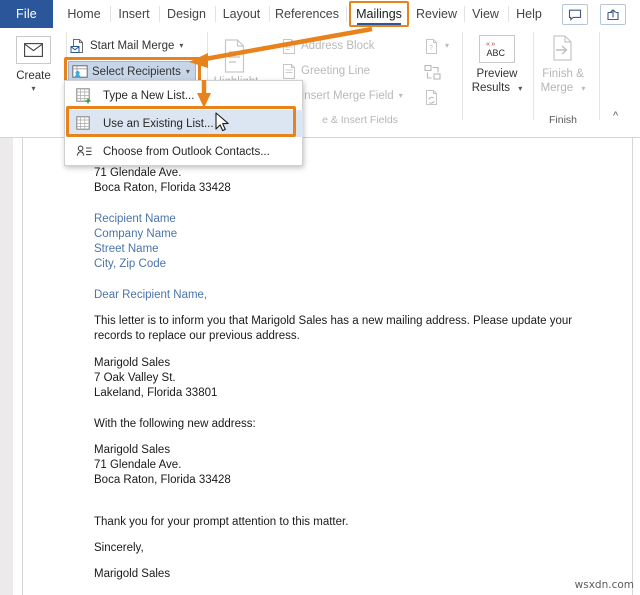 This screenshot has width=640, height=595. Describe the element at coordinates (138, 465) in the screenshot. I see `doc-new-address-line2: 71 Glendale Ave.` at that location.